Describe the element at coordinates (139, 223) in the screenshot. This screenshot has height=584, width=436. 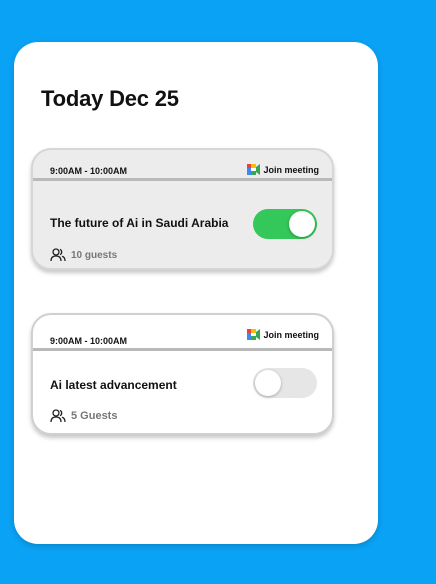
I see `event-title: The future of Ai in Saudi Arabia` at that location.